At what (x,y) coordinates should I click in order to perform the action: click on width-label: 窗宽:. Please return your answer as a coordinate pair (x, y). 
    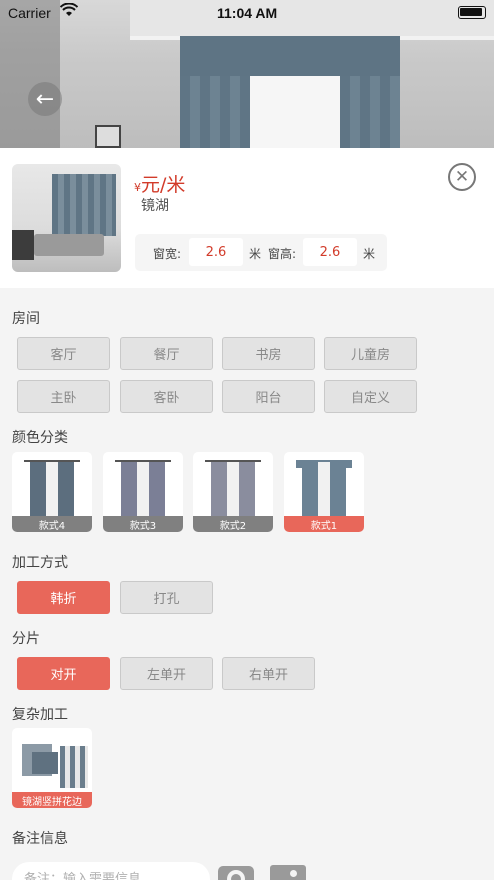
    Looking at the image, I should click on (167, 254).